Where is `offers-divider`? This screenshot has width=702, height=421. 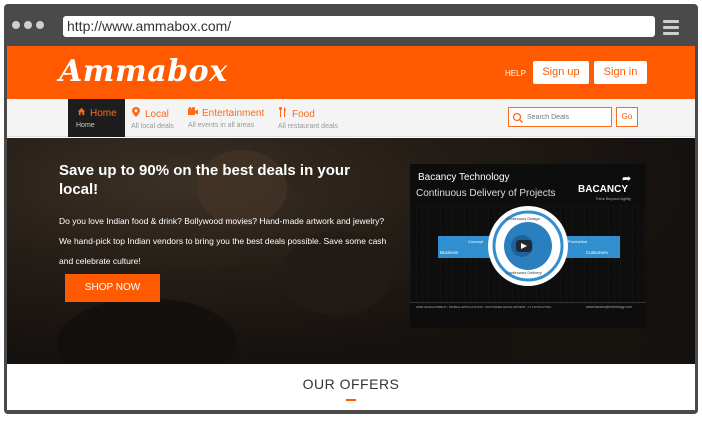
offers-divider is located at coordinates (351, 400).